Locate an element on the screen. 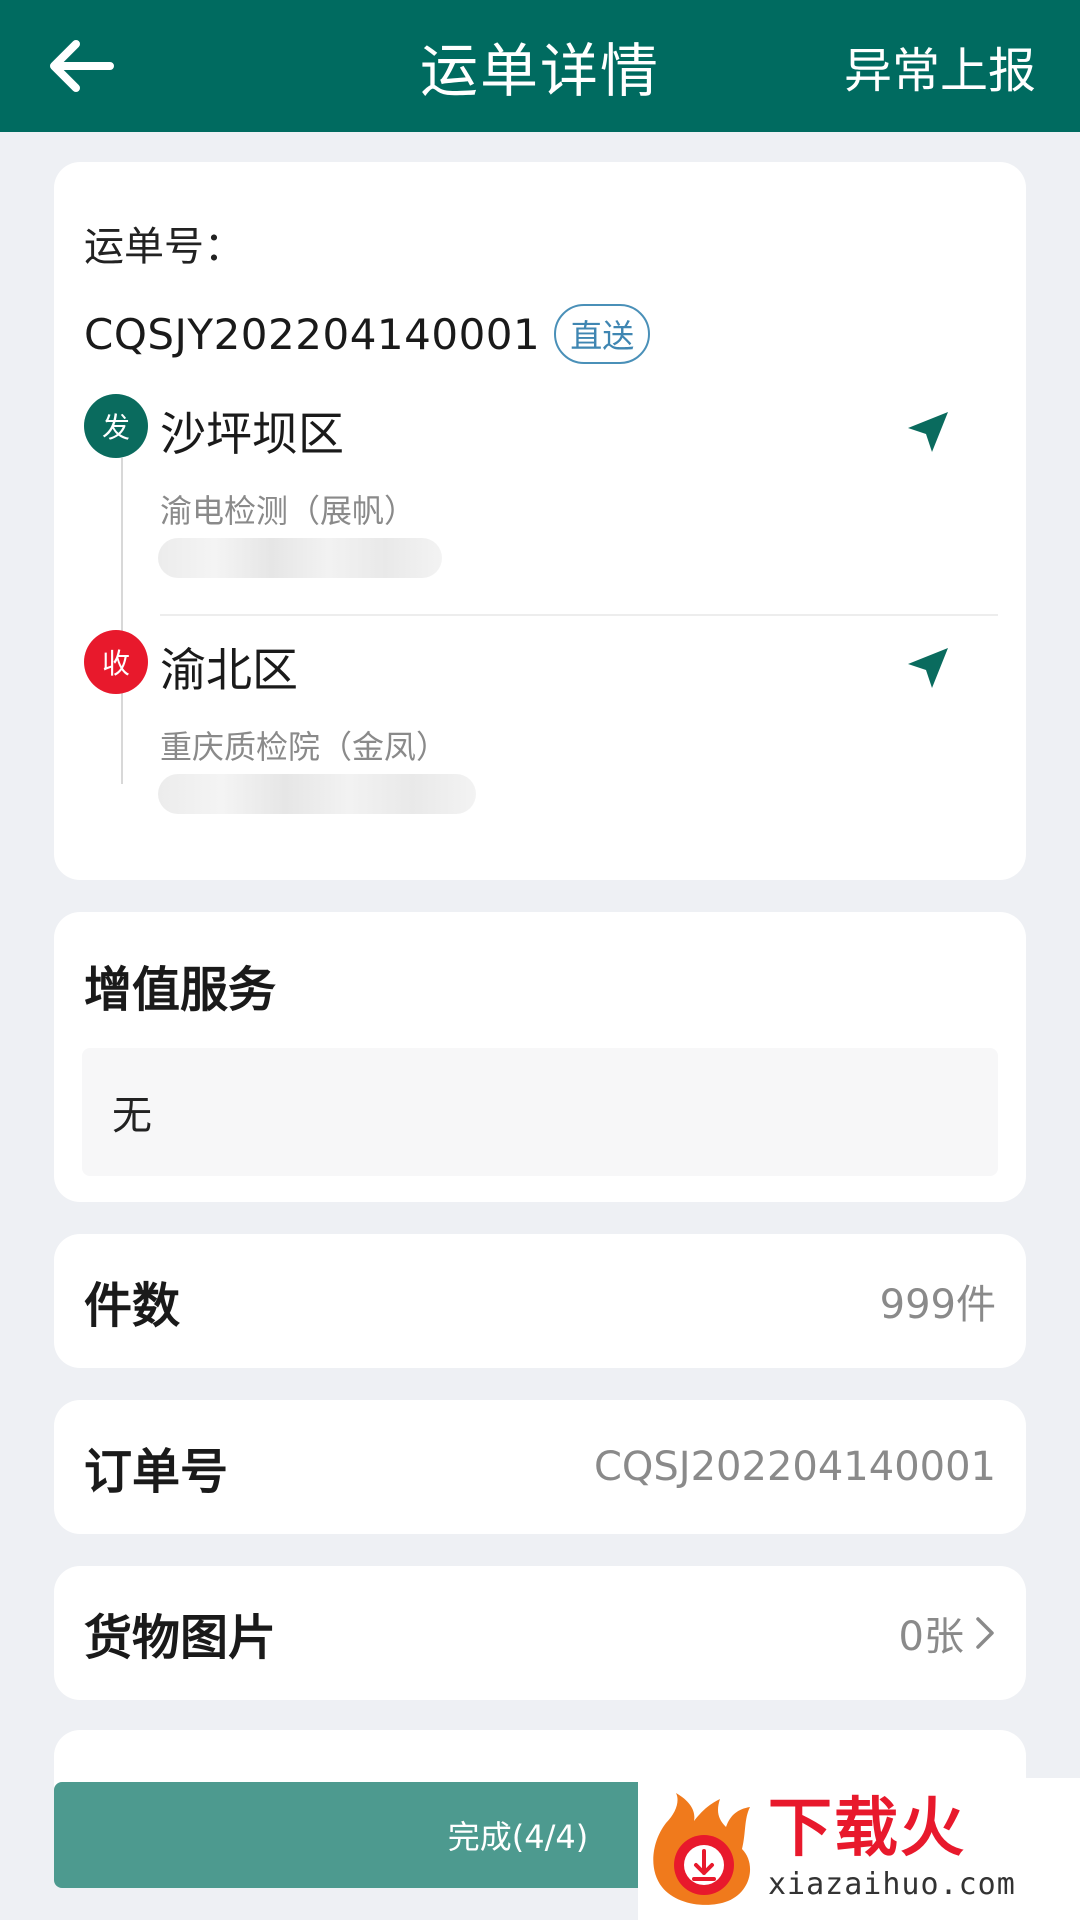  order-number-label: 订单号 is located at coordinates (156, 1472).